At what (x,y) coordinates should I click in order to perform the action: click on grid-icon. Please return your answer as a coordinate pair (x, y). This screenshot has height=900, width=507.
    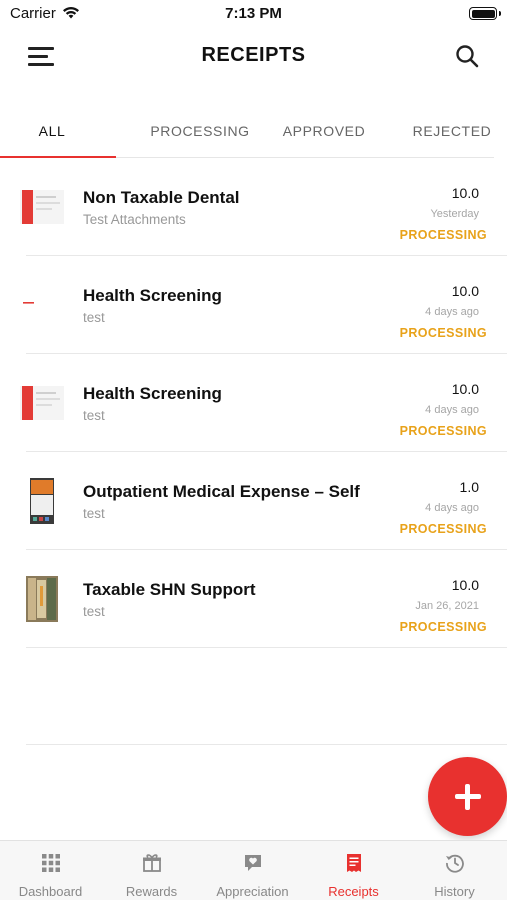
    Looking at the image, I should click on (51, 863).